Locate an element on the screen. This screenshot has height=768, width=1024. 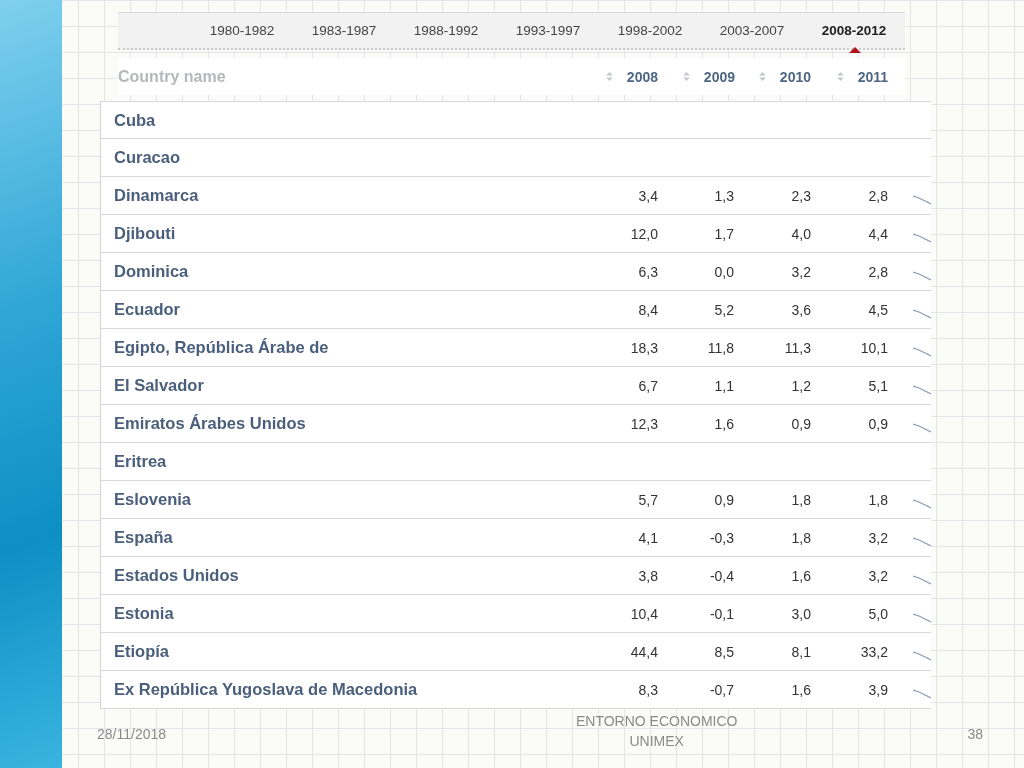
table-cell-text: 5,2 is located at coordinates (723, 309).